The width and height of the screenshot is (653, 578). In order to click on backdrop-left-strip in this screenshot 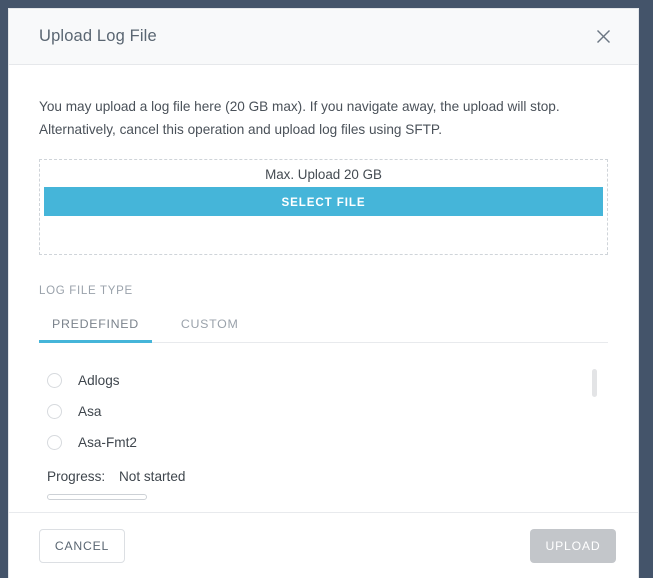, I will do `click(4, 289)`.